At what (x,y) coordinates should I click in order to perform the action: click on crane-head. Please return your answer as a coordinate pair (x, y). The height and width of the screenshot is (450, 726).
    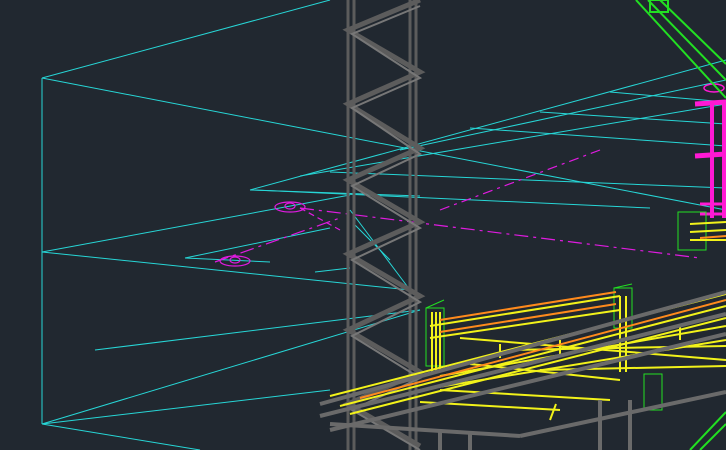
    Looking at the image, I should click on (710, 150).